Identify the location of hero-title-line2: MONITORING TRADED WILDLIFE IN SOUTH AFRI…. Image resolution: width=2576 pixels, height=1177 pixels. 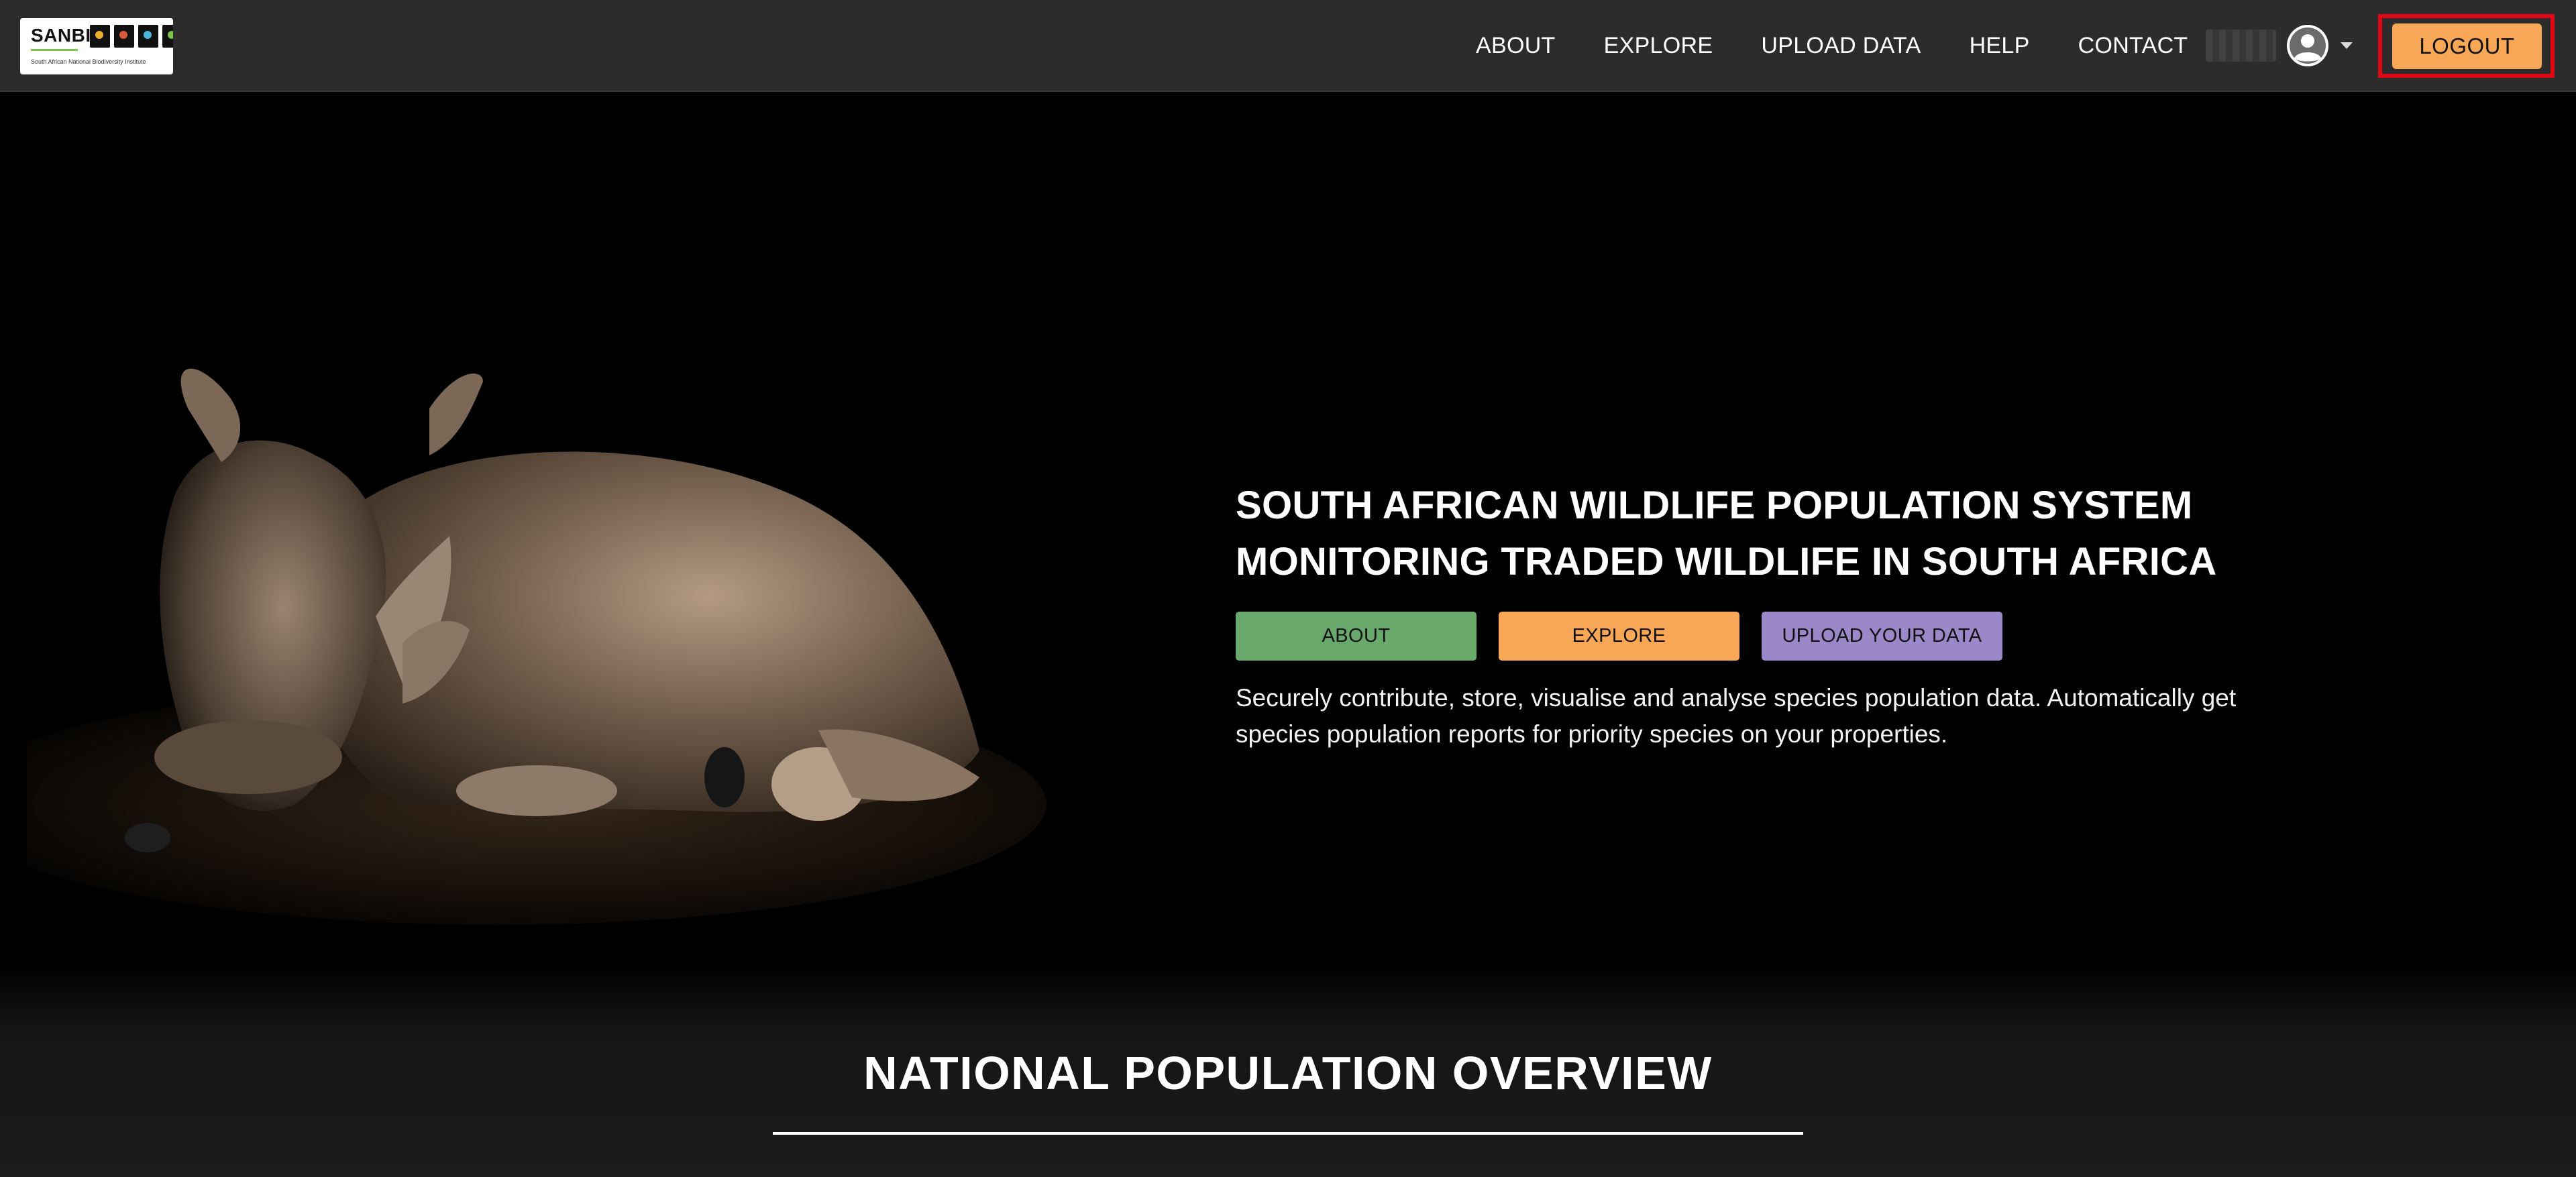
(1726, 561).